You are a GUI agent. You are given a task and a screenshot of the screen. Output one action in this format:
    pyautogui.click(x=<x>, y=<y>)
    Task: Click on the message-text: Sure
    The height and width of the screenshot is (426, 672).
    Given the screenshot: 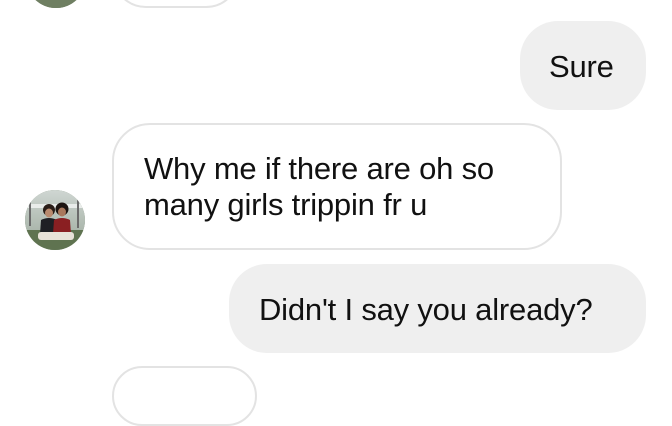 What is the action you would take?
    pyautogui.click(x=581, y=66)
    